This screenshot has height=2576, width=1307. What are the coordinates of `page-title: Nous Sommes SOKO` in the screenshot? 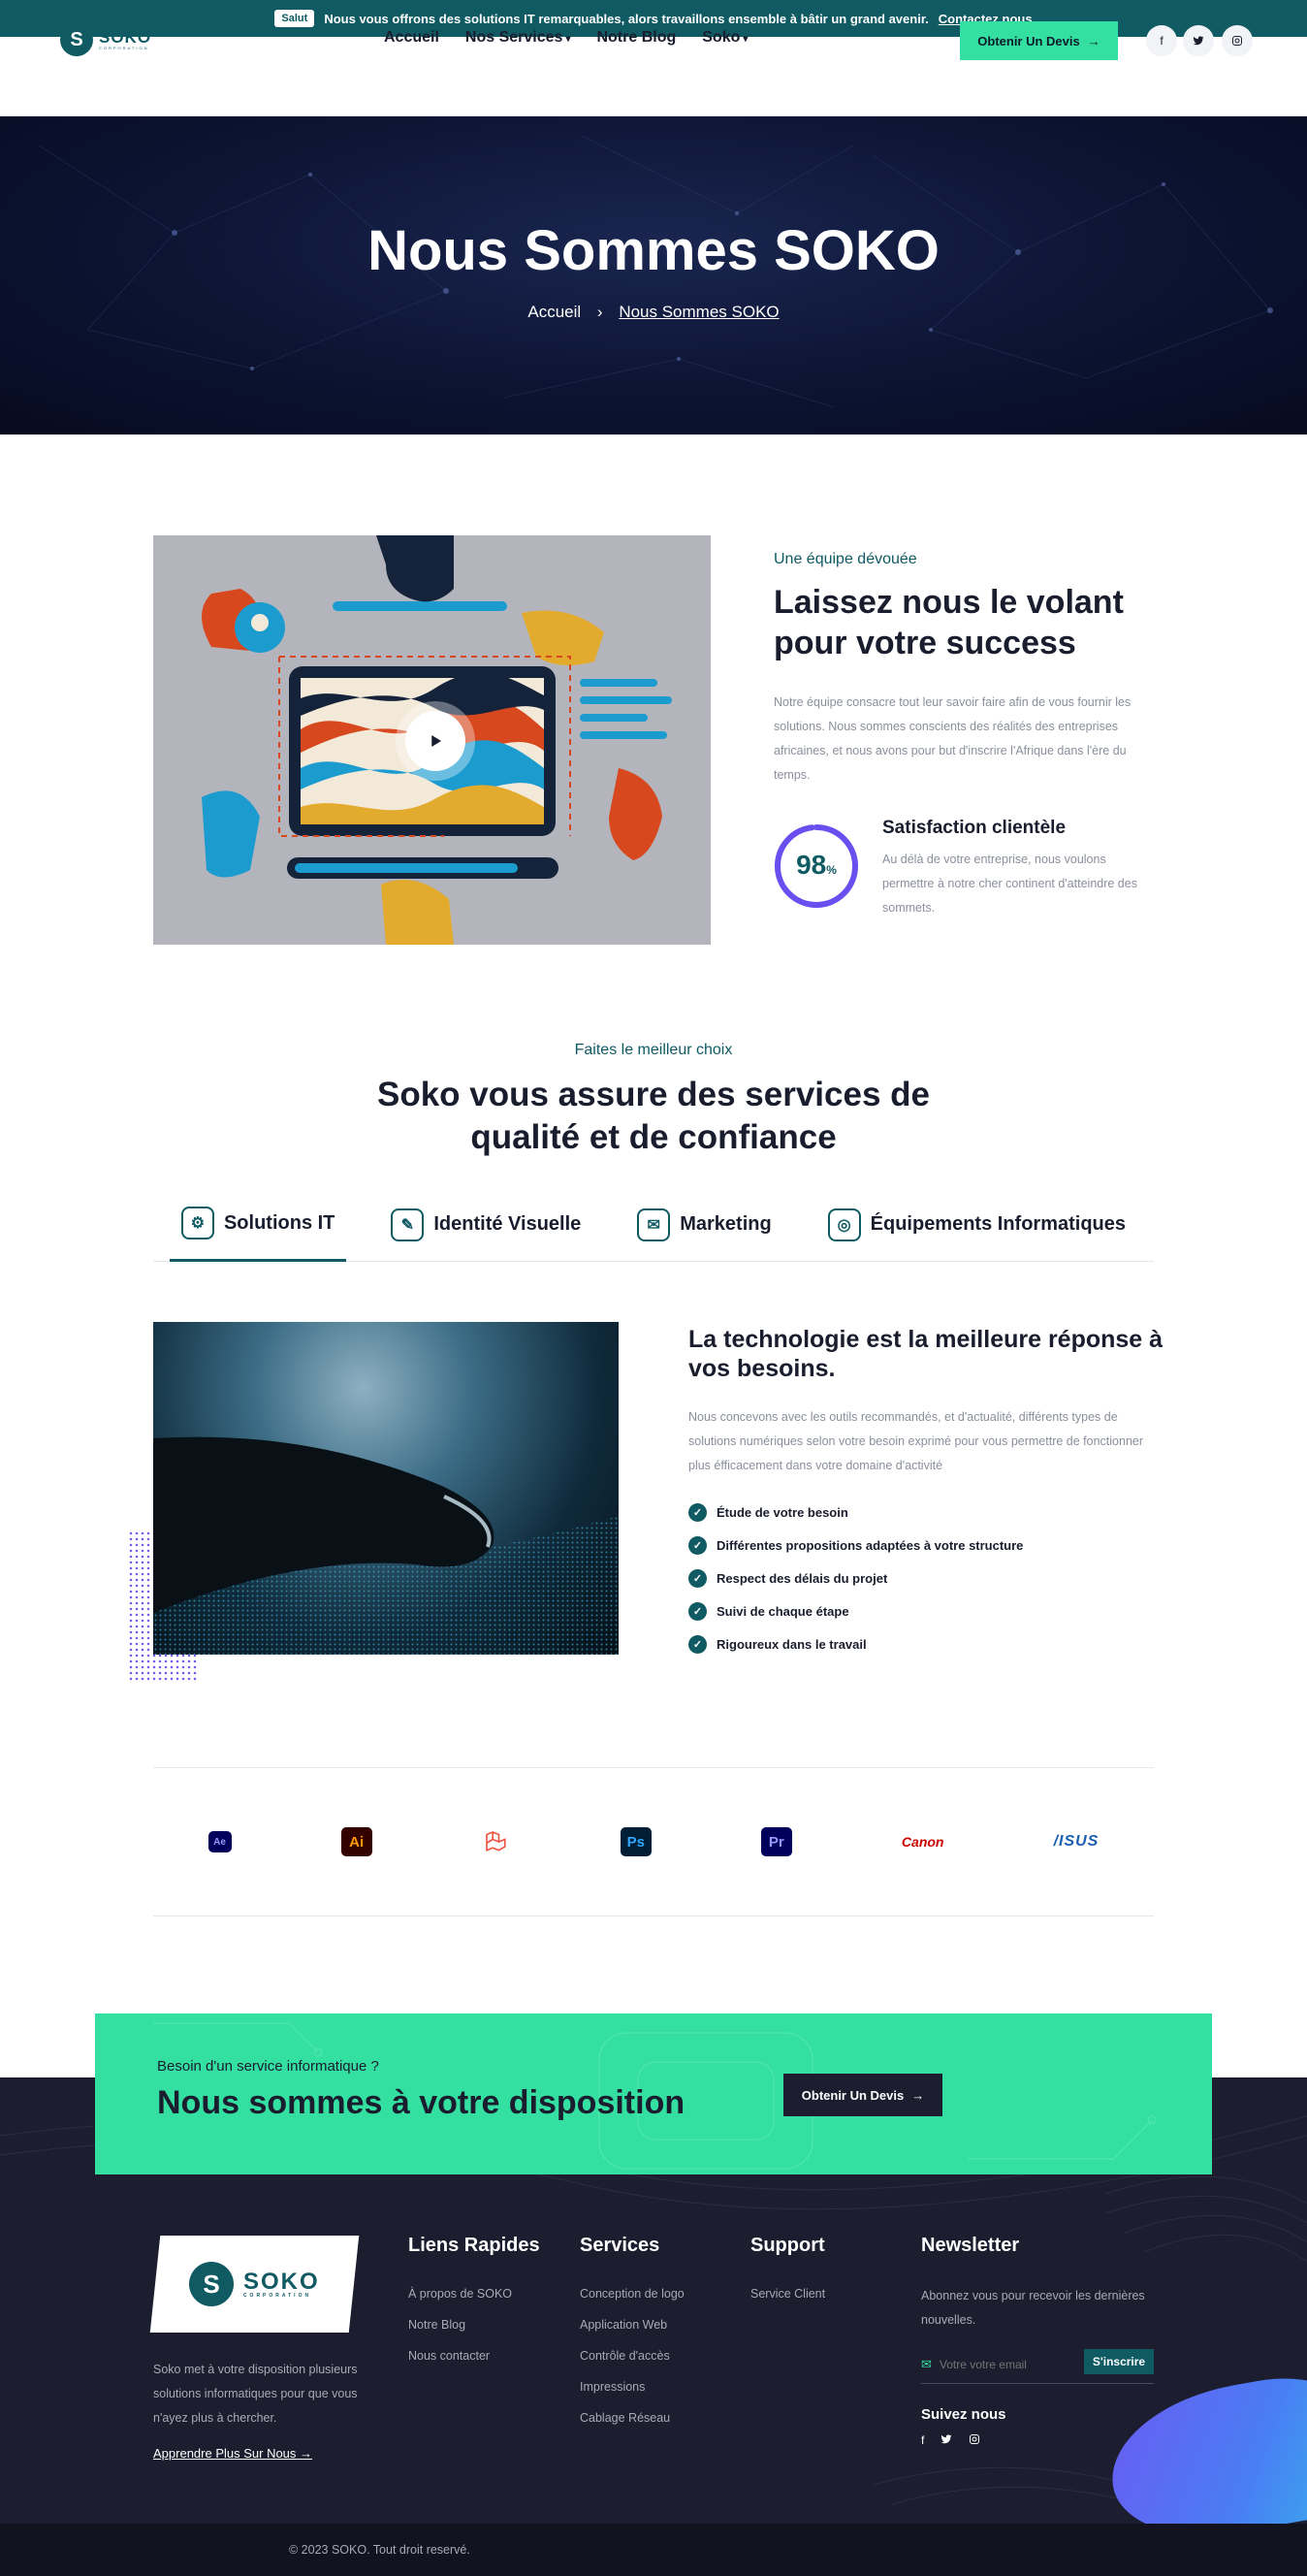 It's located at (653, 250).